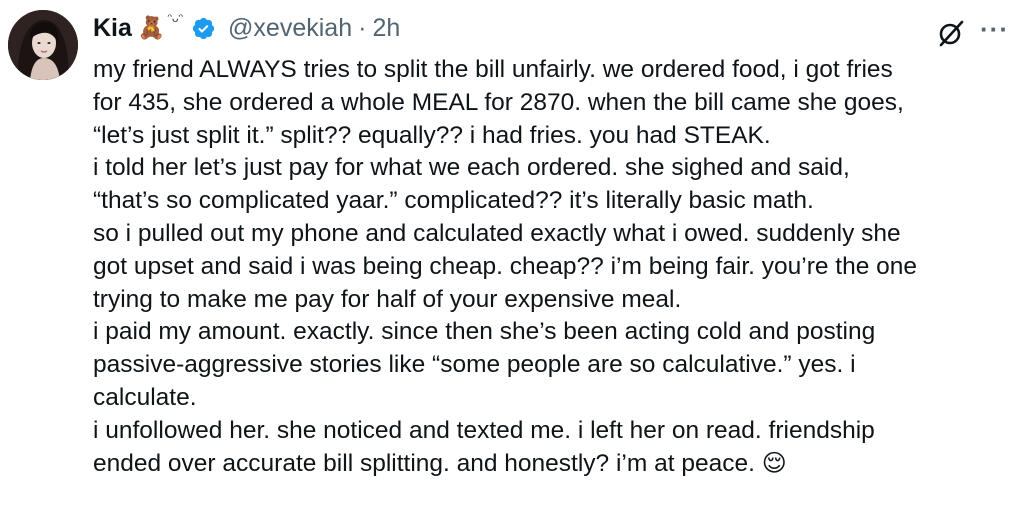 The height and width of the screenshot is (527, 1024). What do you see at coordinates (994, 29) in the screenshot?
I see `more-options-icon: ···` at bounding box center [994, 29].